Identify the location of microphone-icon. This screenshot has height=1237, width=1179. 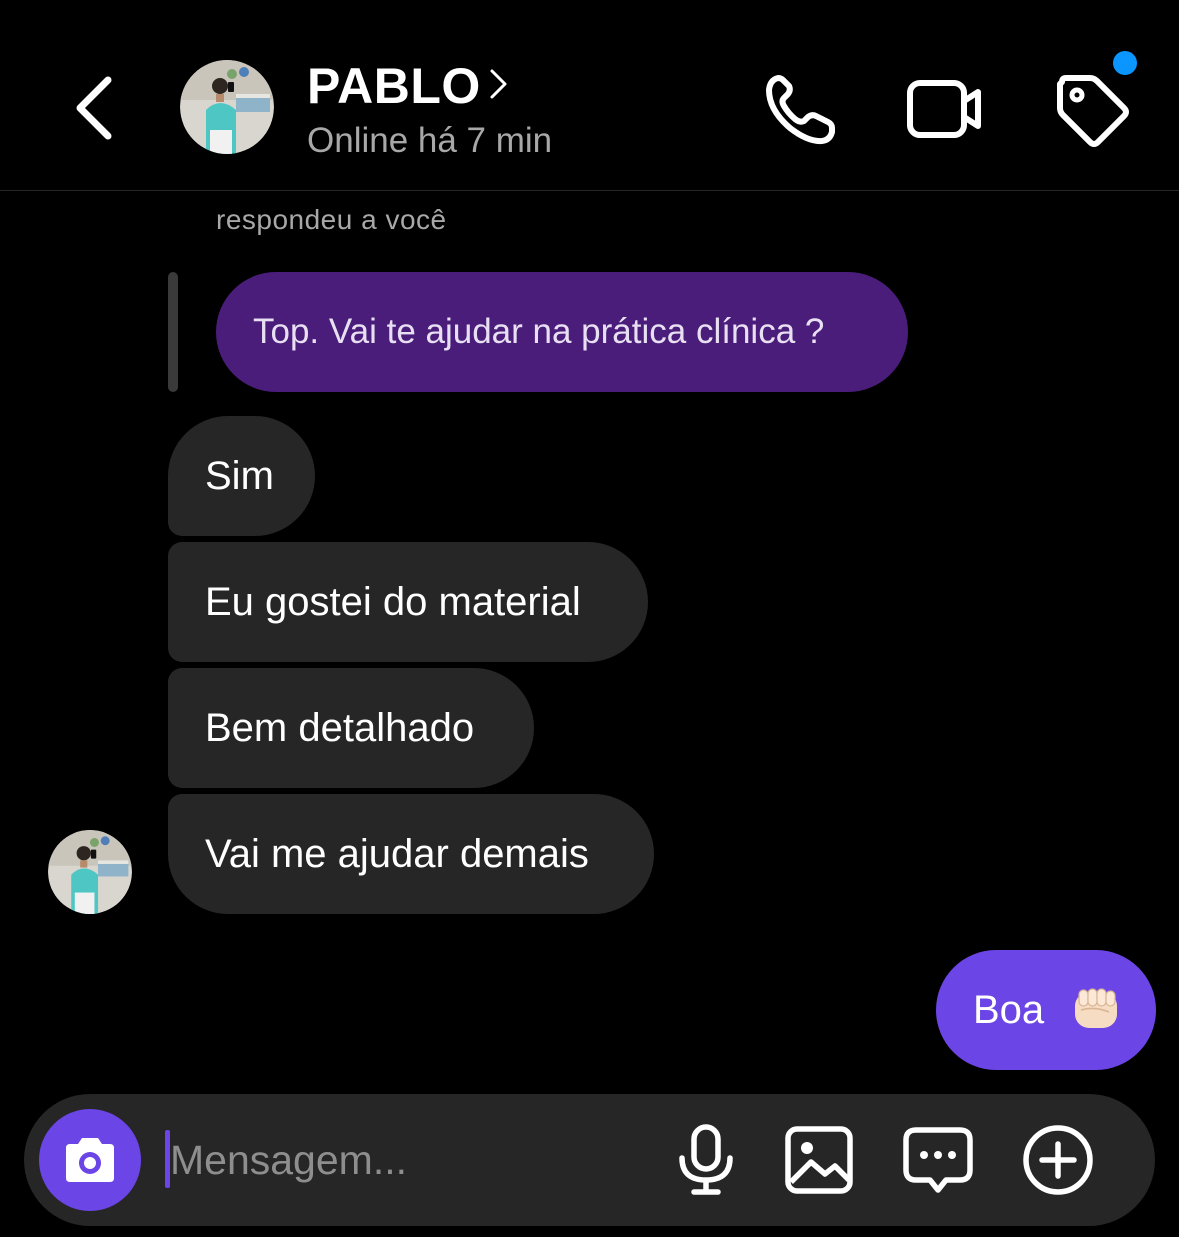
(706, 1159).